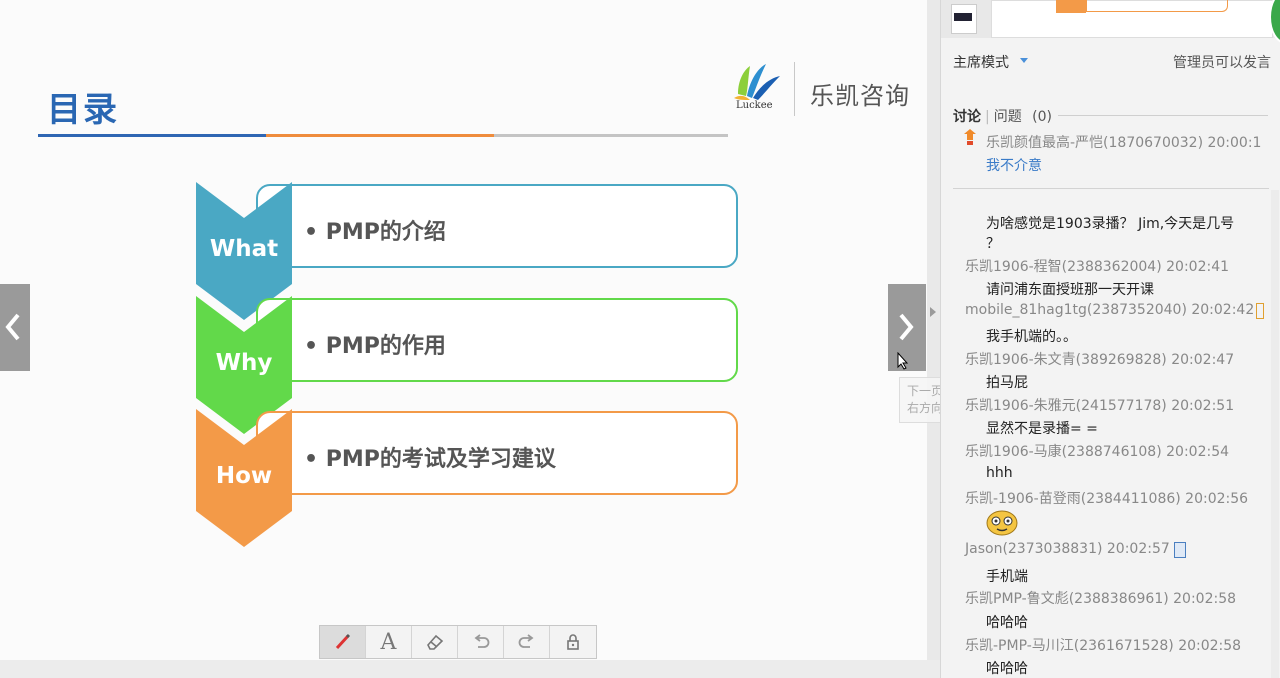  I want to click on lock-button, so click(573, 642).